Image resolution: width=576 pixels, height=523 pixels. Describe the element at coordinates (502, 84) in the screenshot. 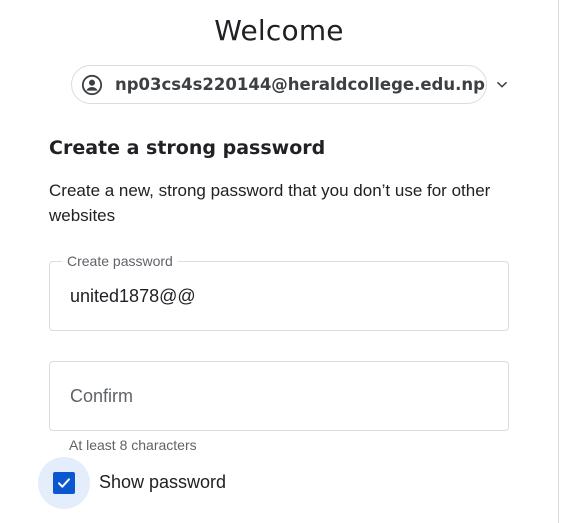

I see `chevron-down-icon` at that location.